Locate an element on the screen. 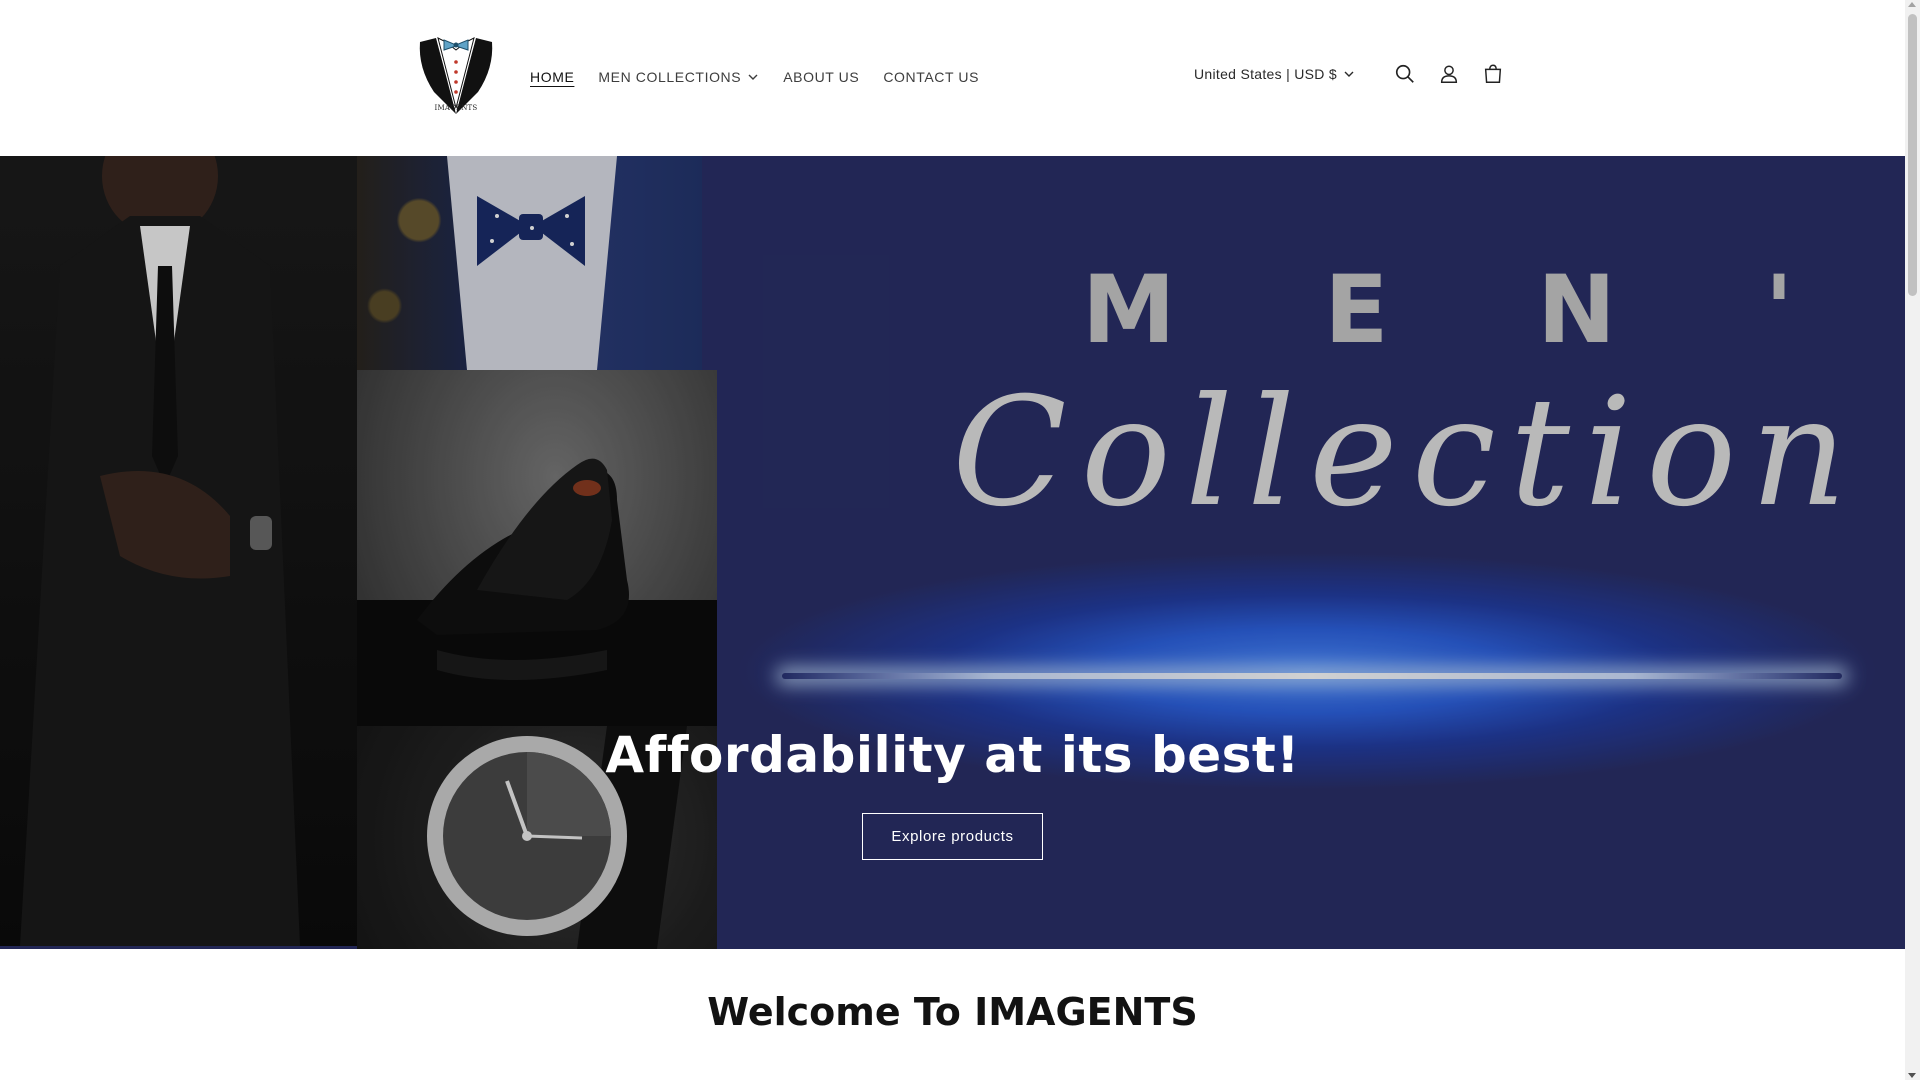 The image size is (1920, 1080). country-currency-selector: United States | USD $ is located at coordinates (1274, 74).